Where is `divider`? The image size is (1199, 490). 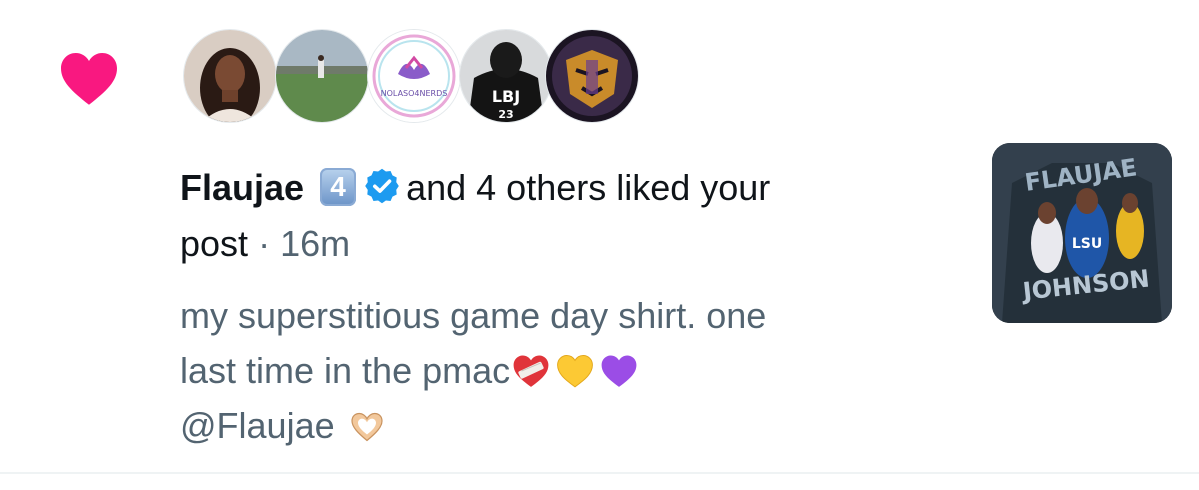
divider is located at coordinates (599, 473).